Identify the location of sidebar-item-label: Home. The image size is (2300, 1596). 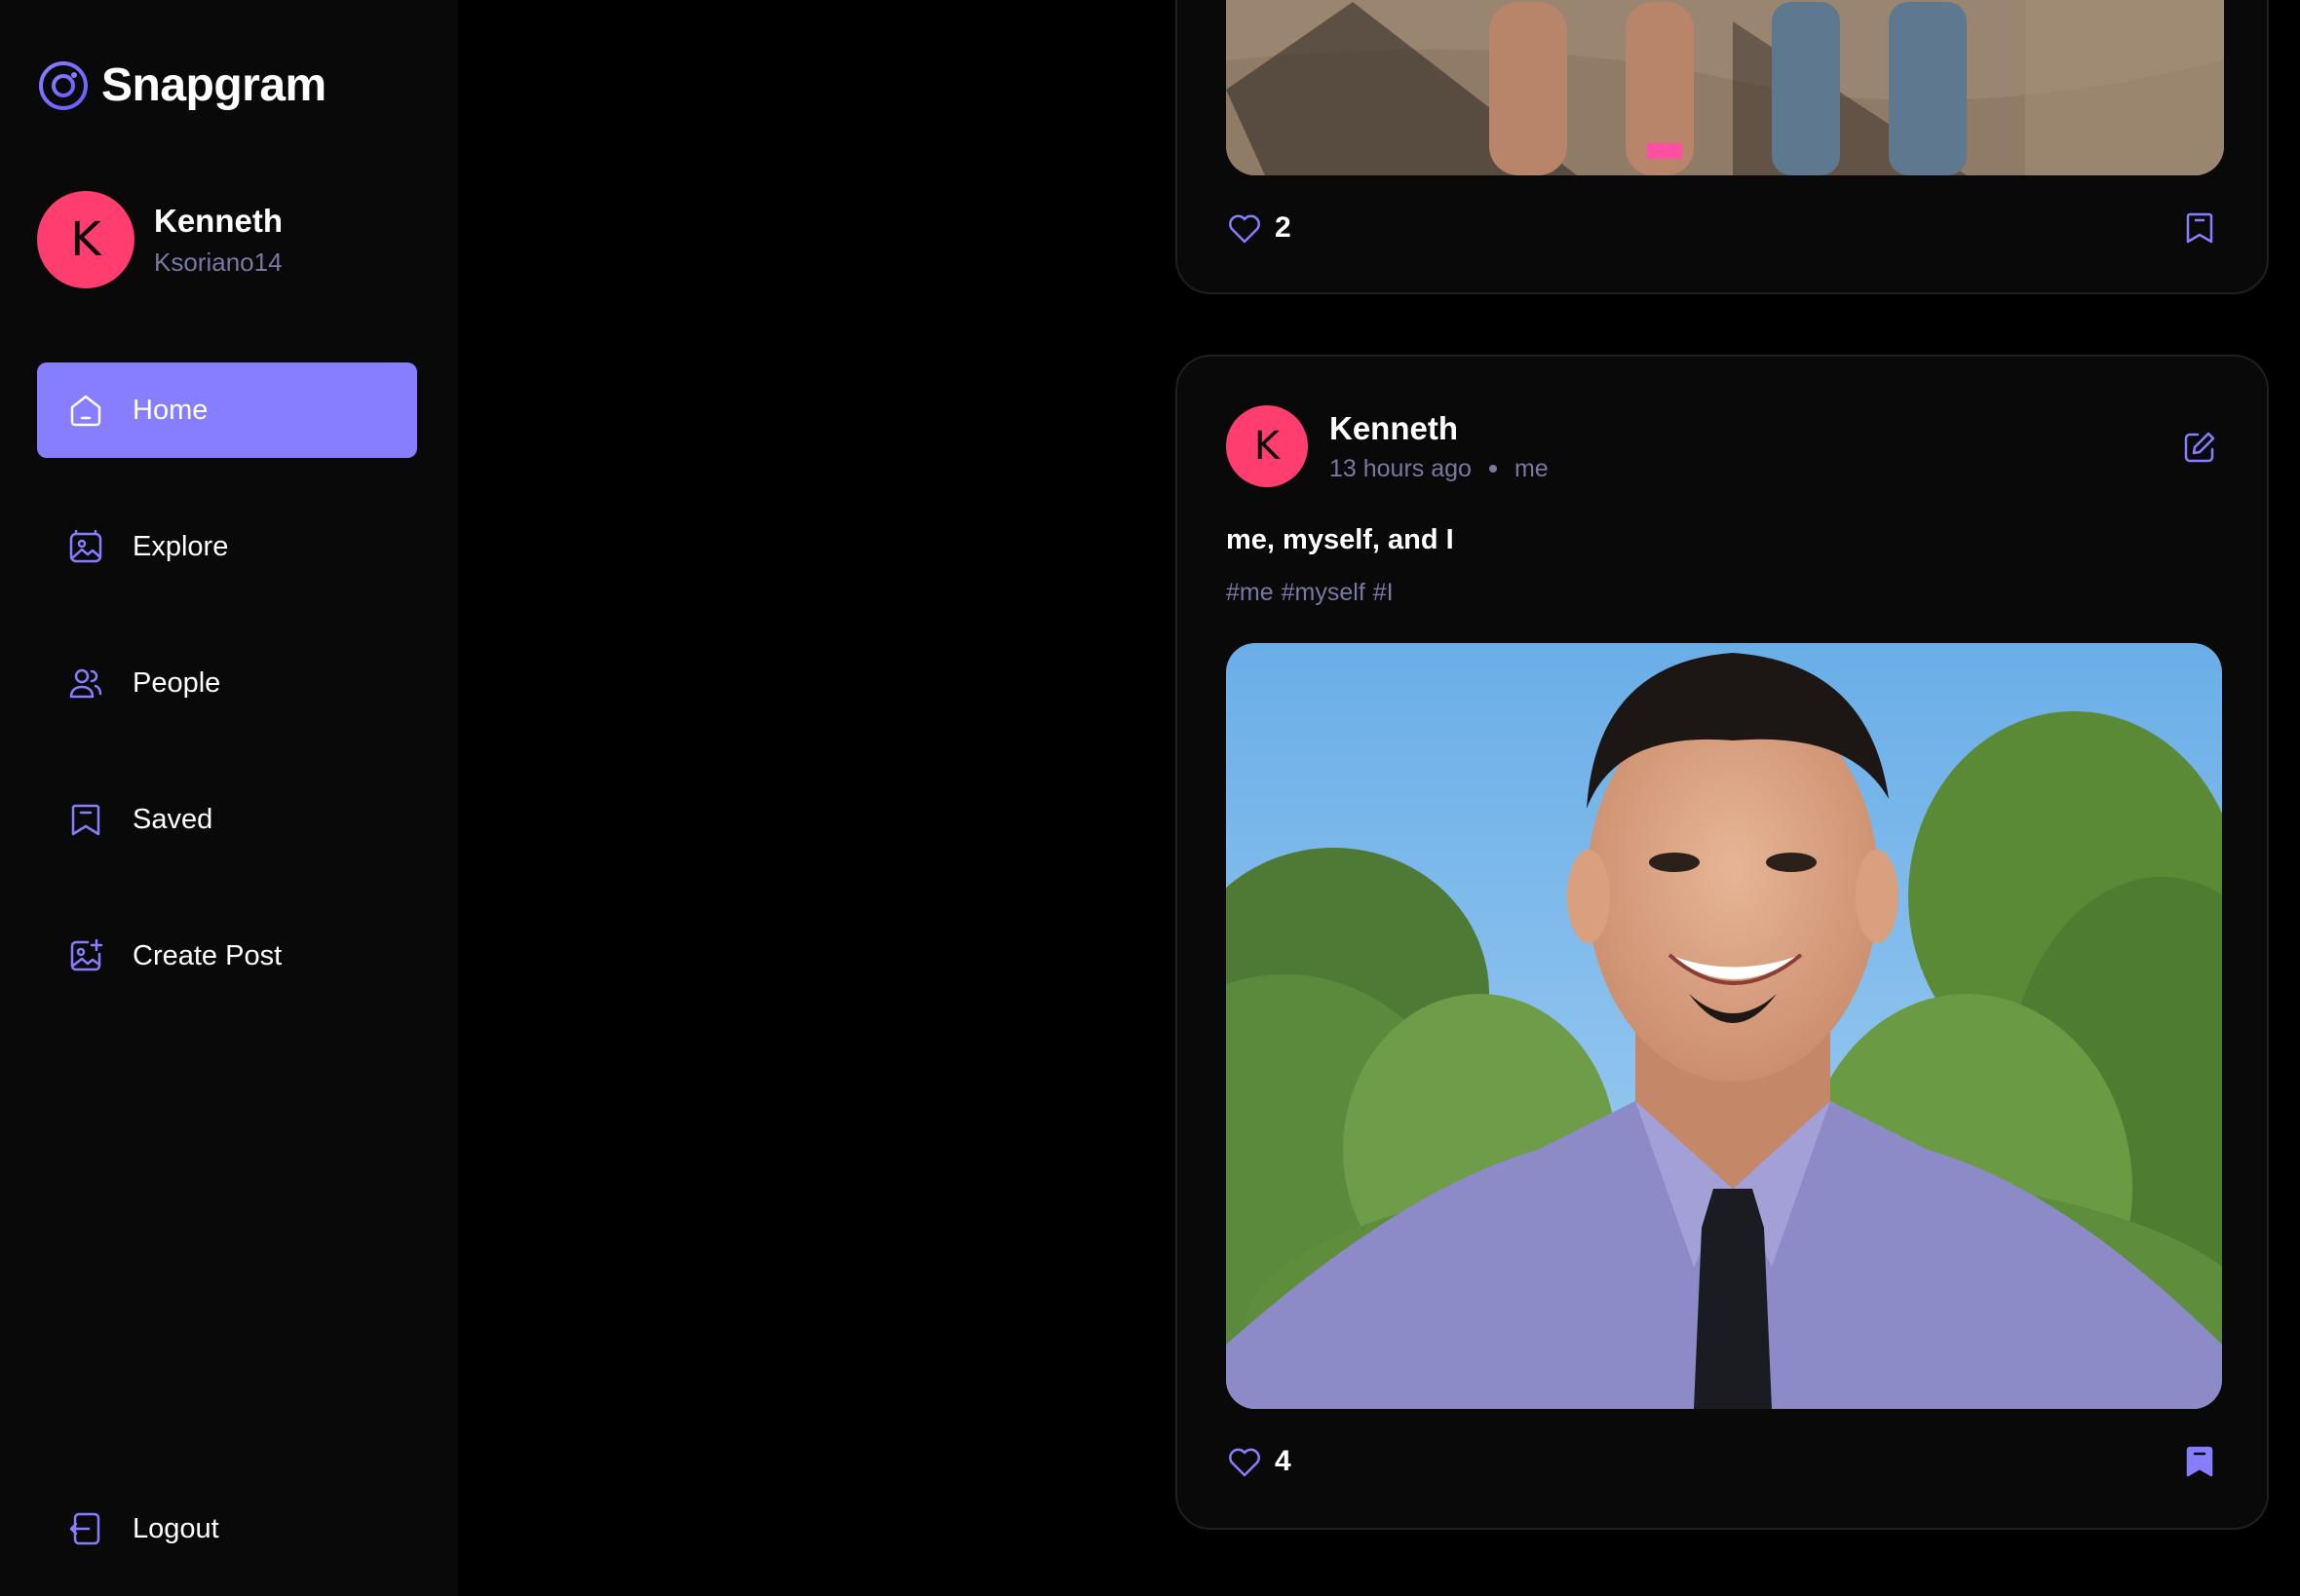
(171, 410).